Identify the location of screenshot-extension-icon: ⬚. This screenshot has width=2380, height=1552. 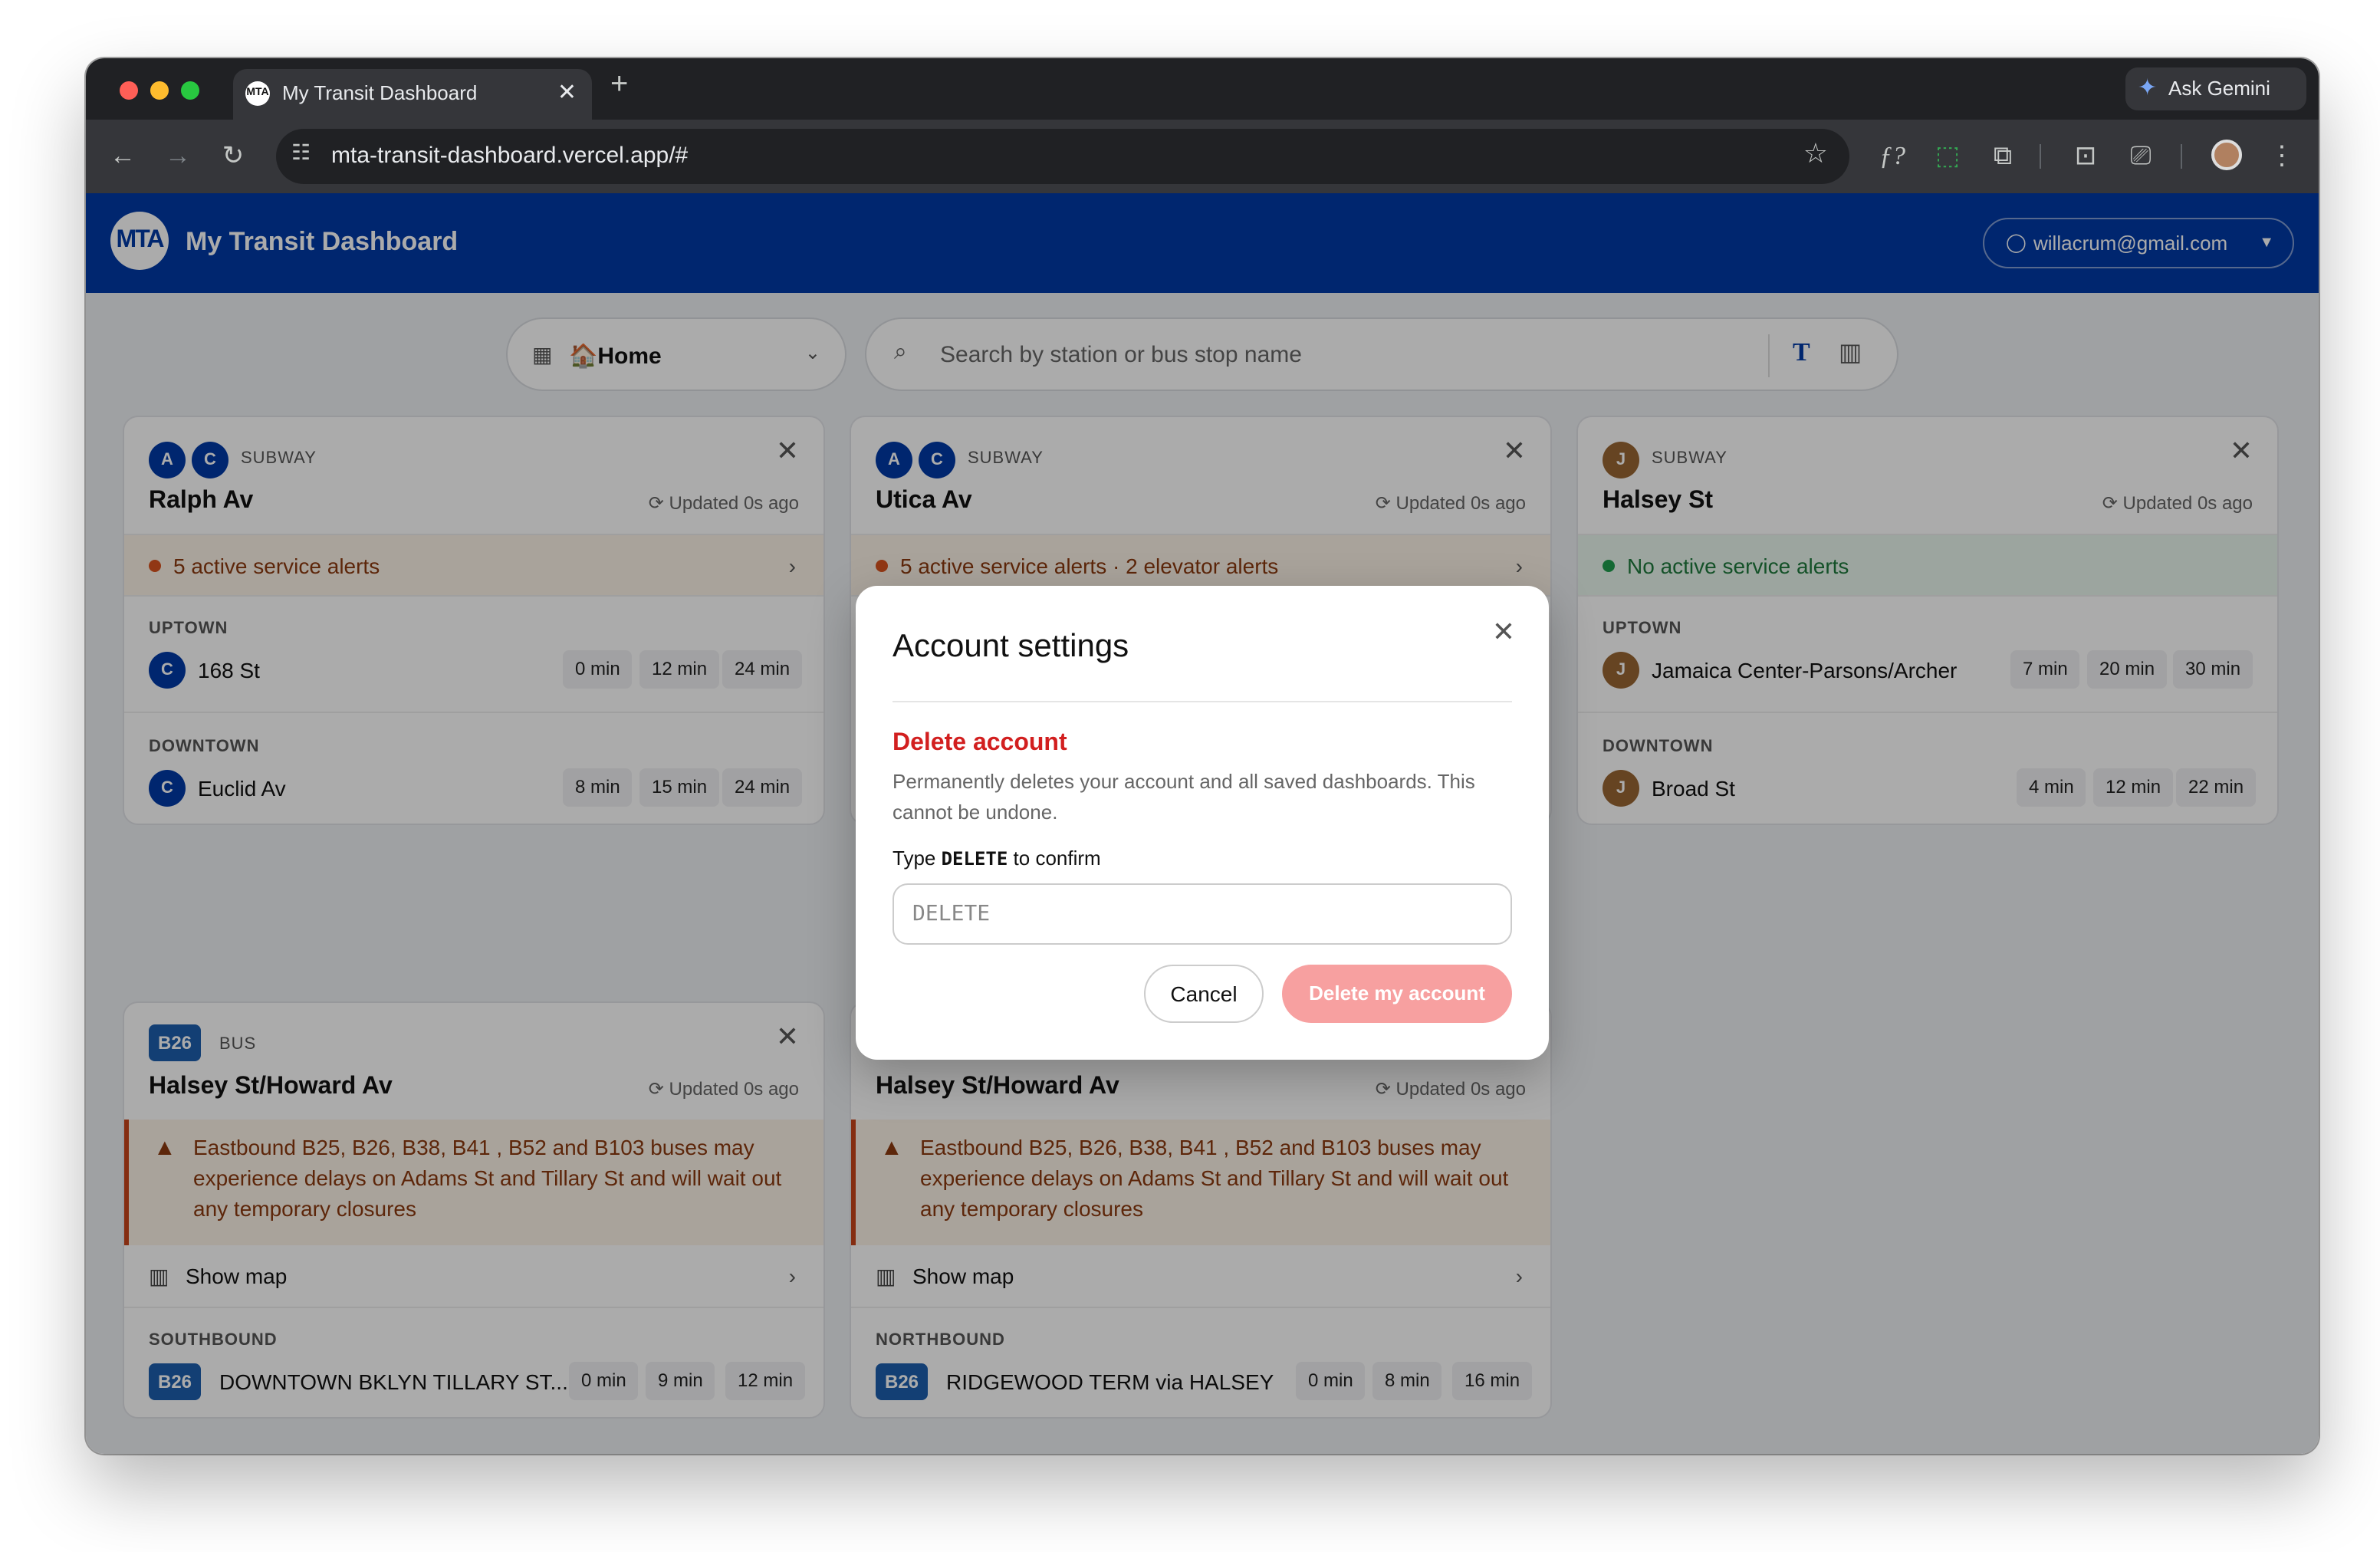
(1948, 156).